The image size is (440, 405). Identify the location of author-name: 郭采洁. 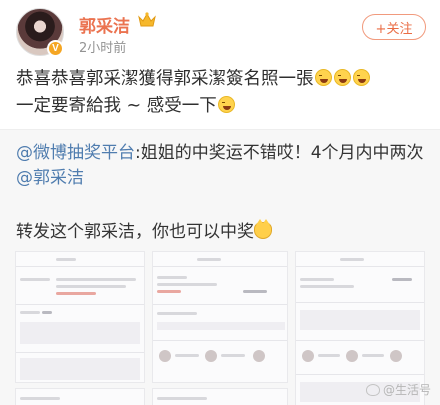
(104, 24).